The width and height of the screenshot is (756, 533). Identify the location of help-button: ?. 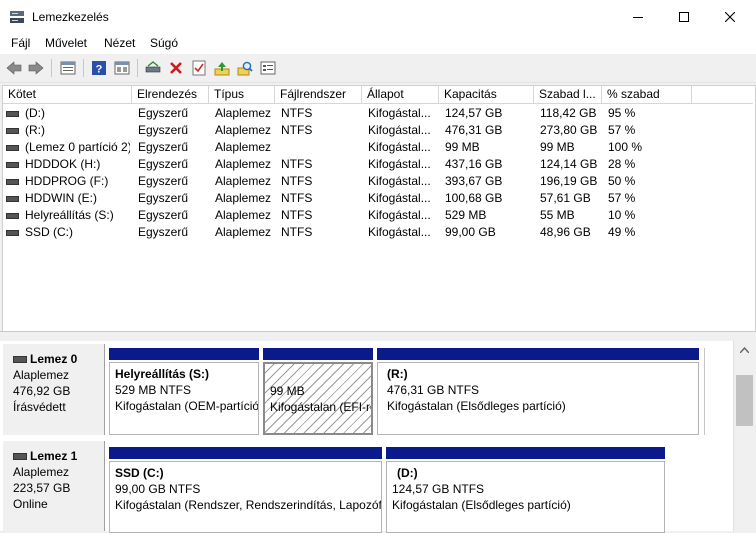
(99, 68).